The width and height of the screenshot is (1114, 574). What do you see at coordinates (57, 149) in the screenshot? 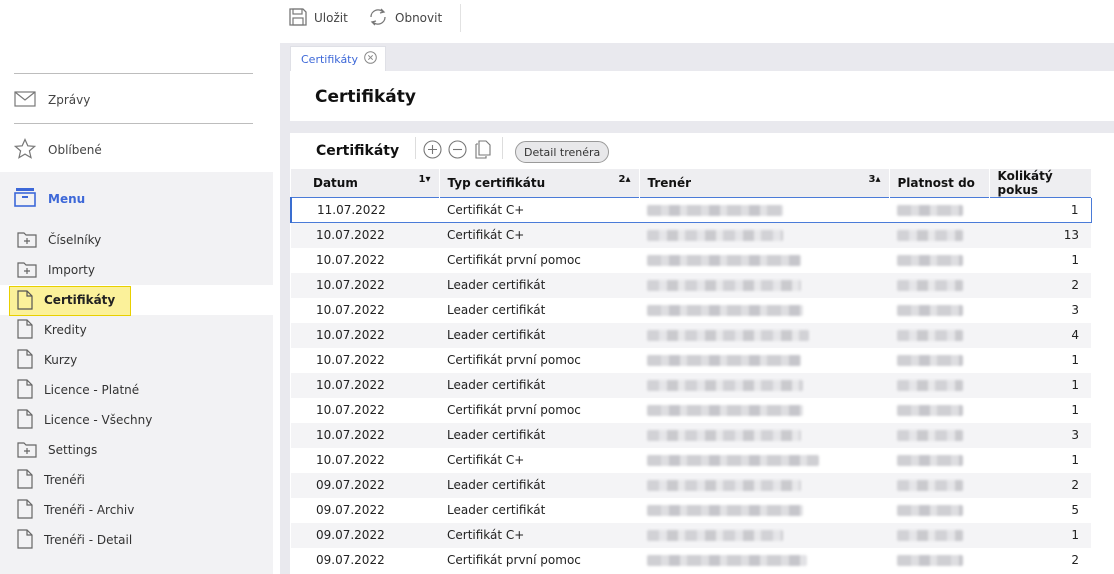
I see `sidebar-item-favorites: Oblíbené` at bounding box center [57, 149].